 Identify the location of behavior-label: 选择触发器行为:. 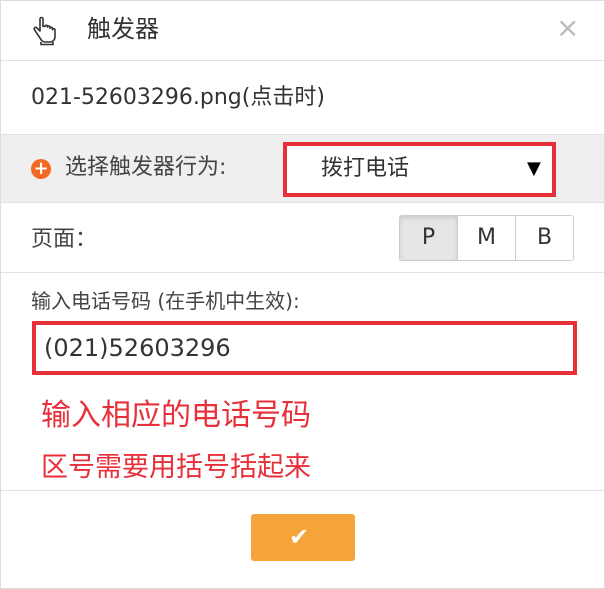
(146, 167).